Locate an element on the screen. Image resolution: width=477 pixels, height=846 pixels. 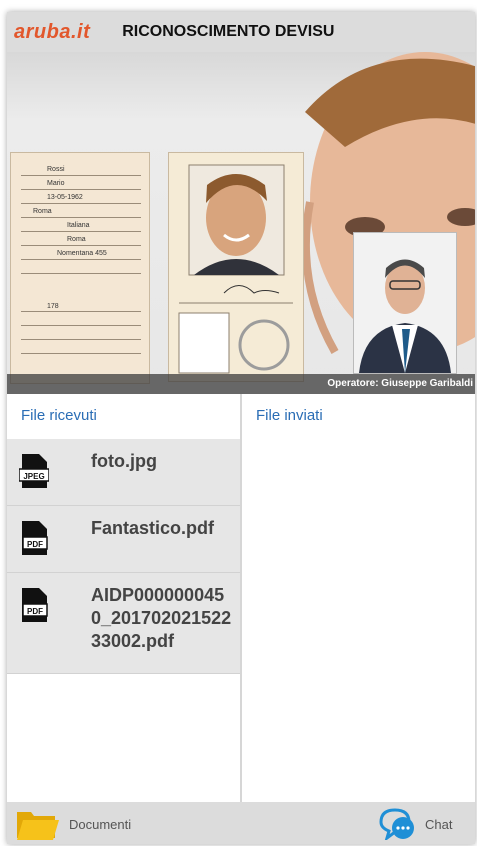
sent-files-title: File inviati is located at coordinates (289, 415).